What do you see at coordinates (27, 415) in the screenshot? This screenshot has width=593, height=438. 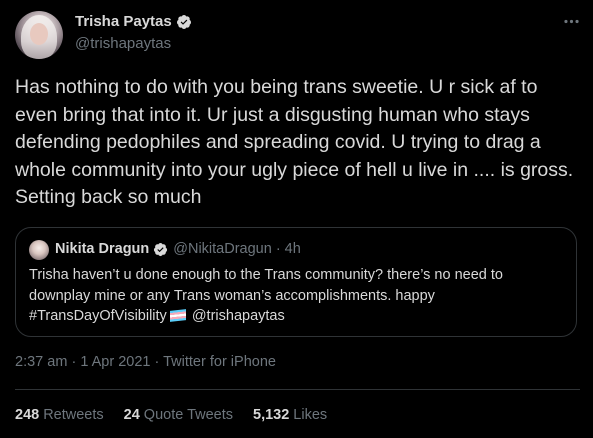 I see `retweets-count: 248` at bounding box center [27, 415].